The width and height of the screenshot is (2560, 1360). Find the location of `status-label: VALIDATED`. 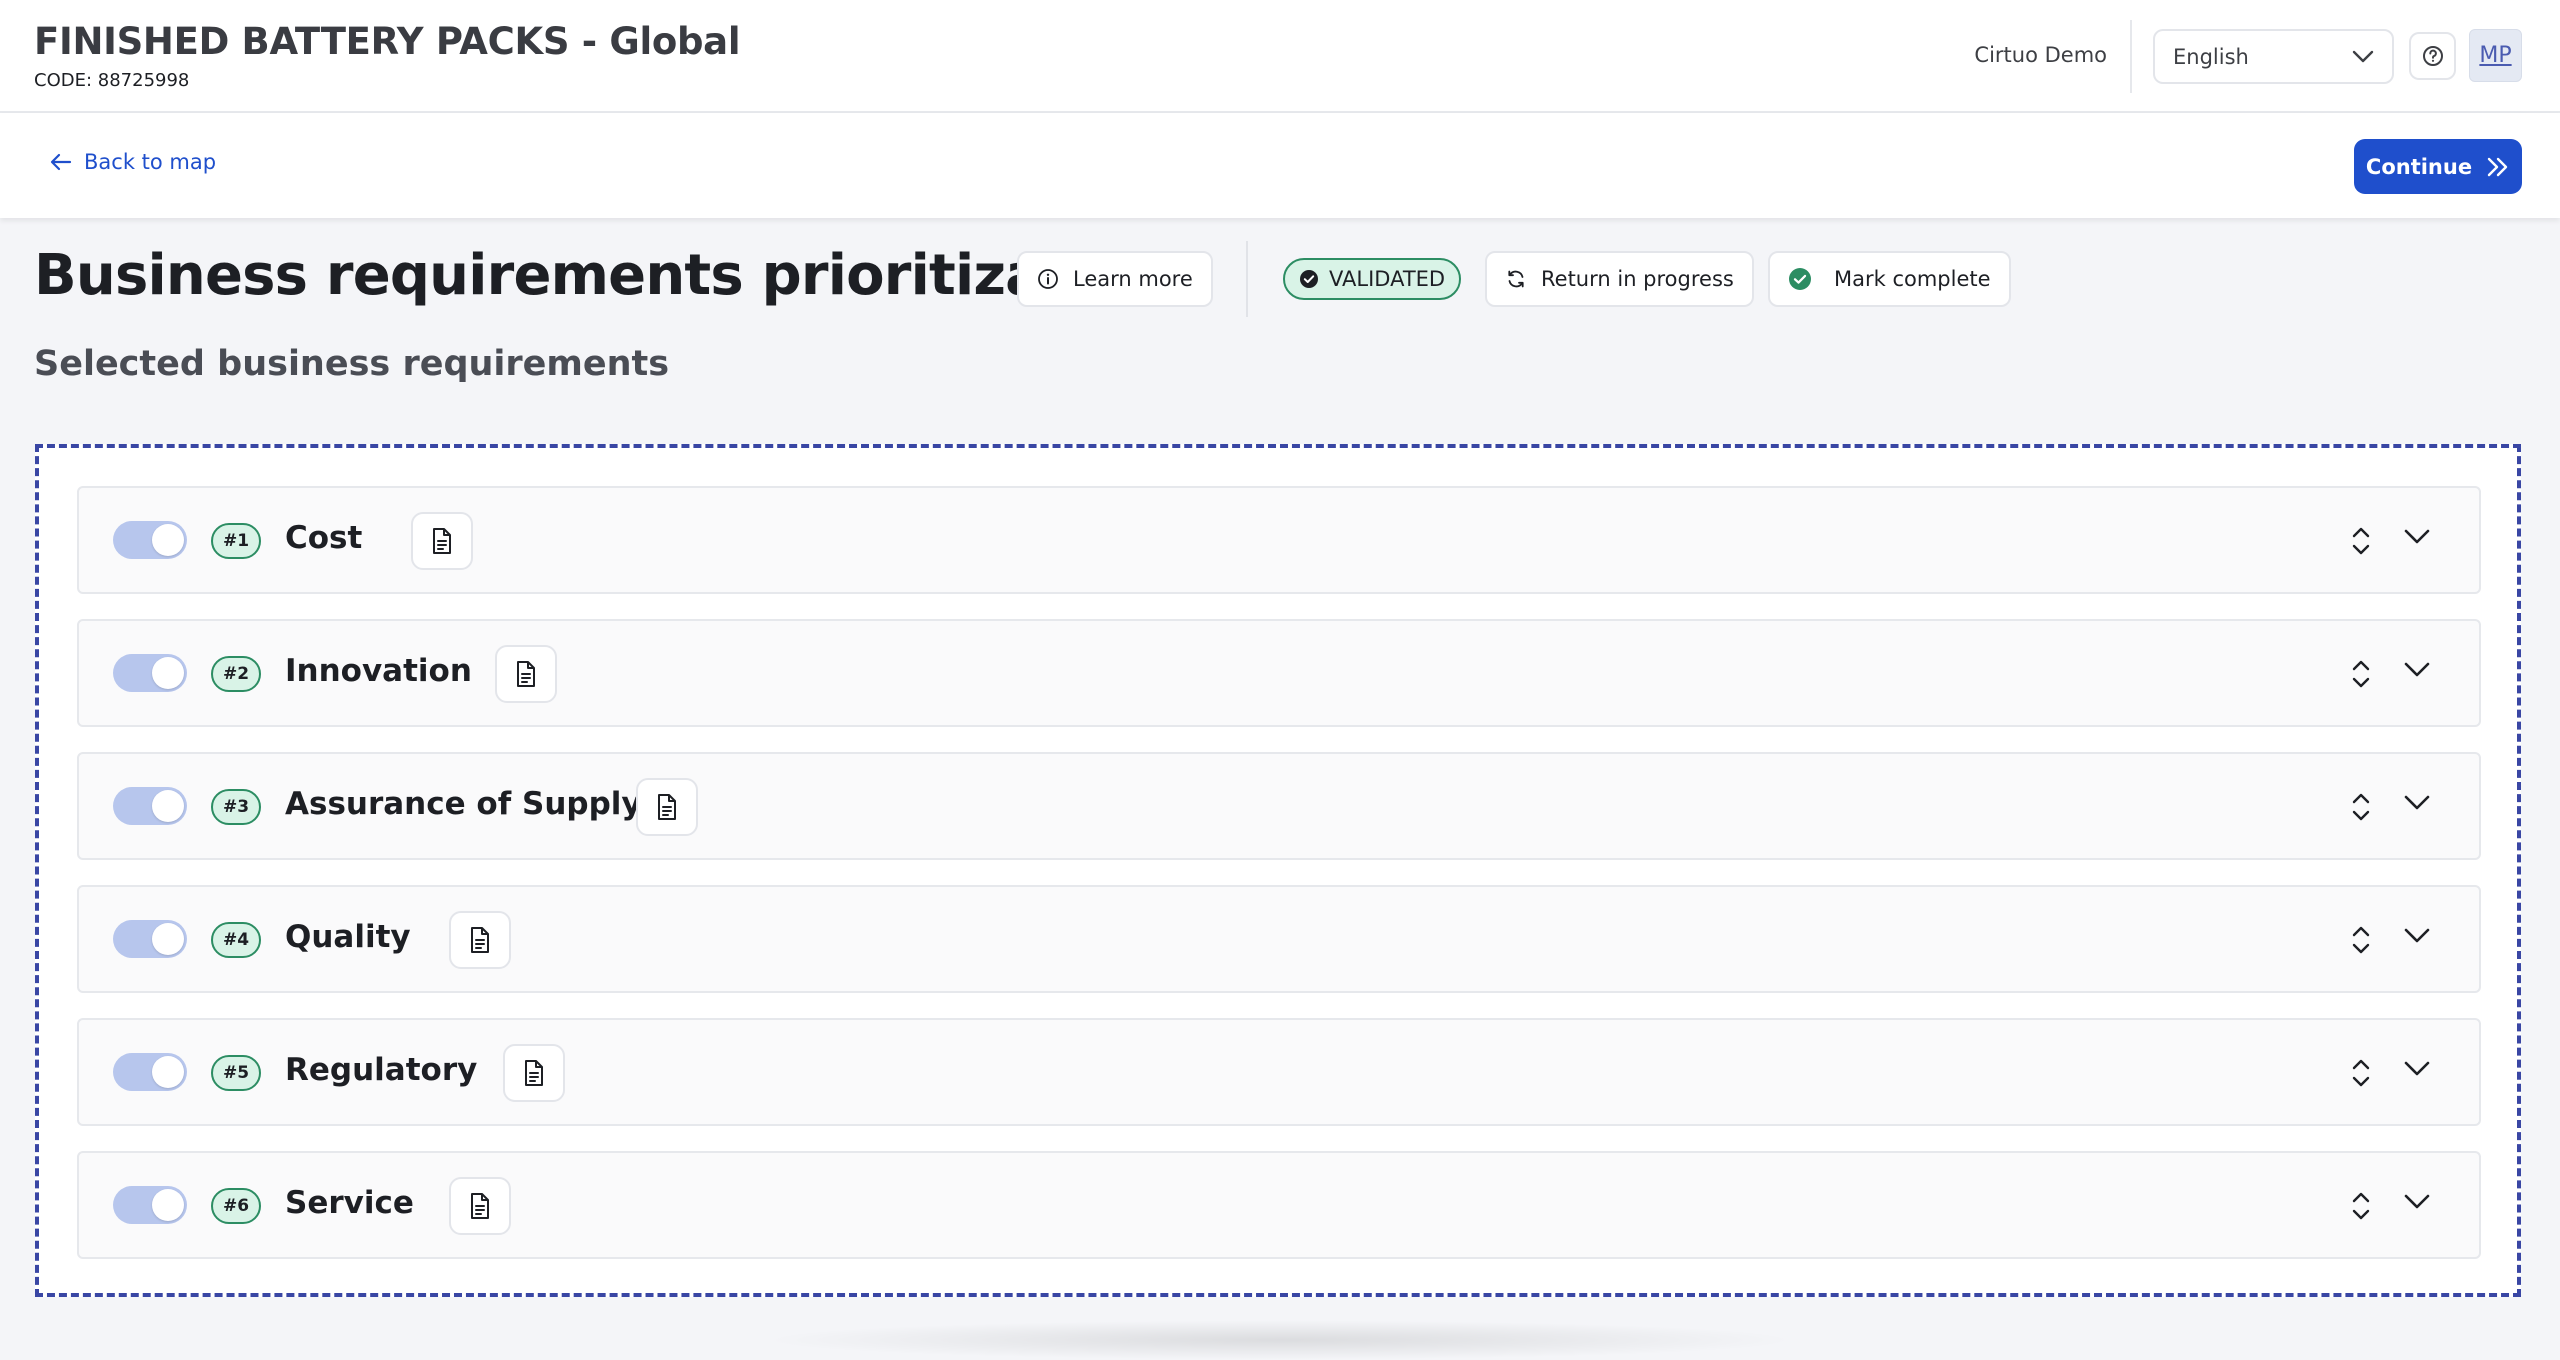

status-label: VALIDATED is located at coordinates (1387, 279).